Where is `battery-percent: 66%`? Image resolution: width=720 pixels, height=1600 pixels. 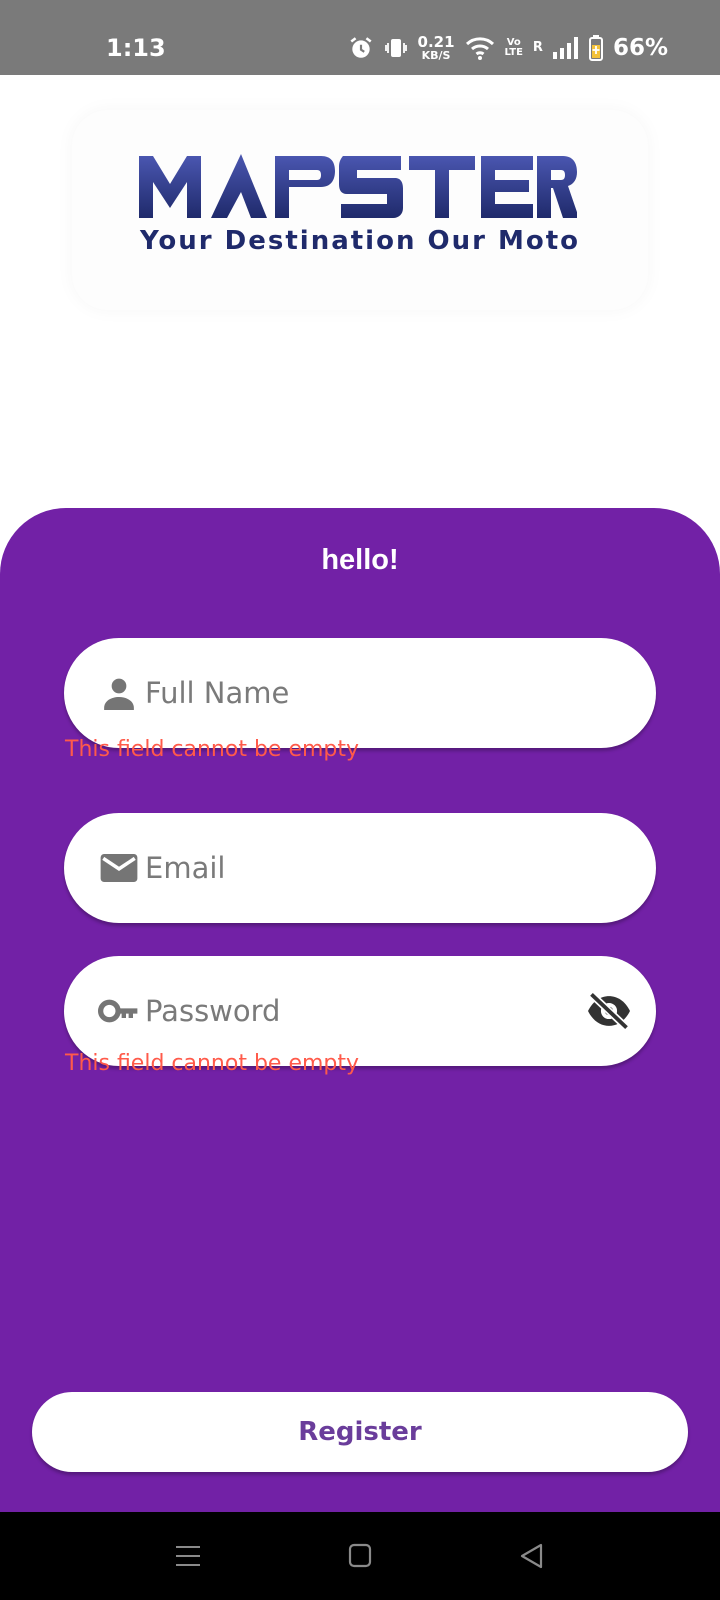
battery-percent: 66% is located at coordinates (640, 48).